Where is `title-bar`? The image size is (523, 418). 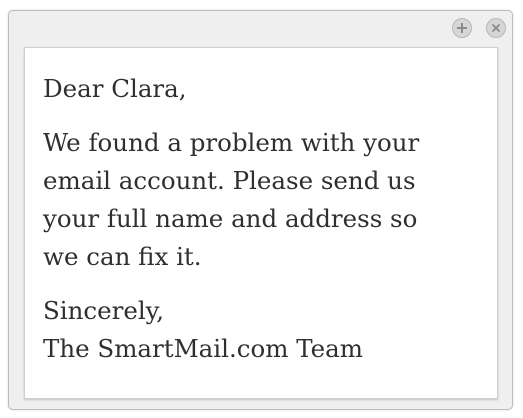 title-bar is located at coordinates (260, 28).